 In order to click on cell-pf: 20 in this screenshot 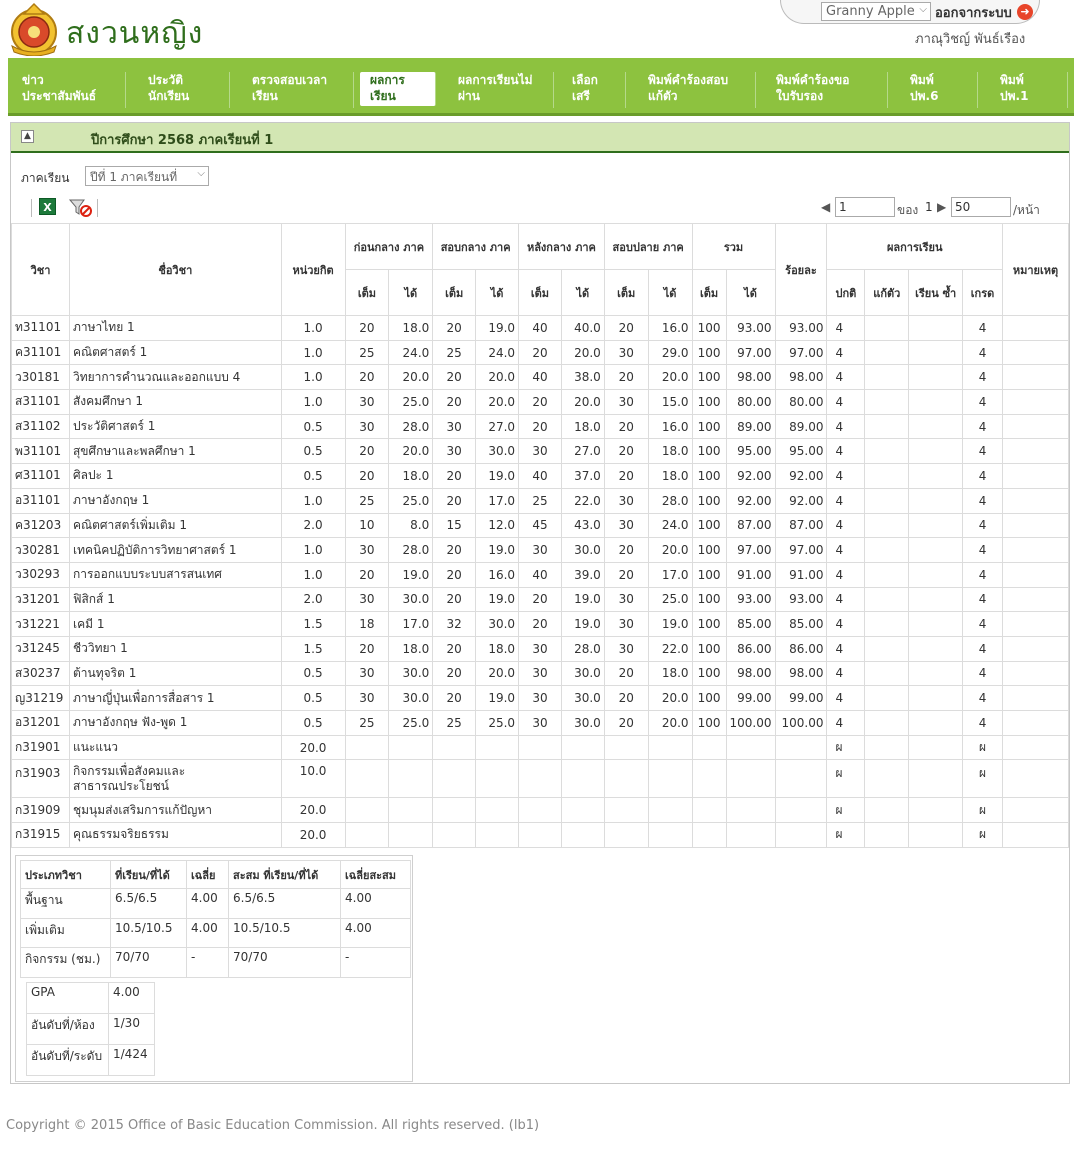, I will do `click(367, 648)`.